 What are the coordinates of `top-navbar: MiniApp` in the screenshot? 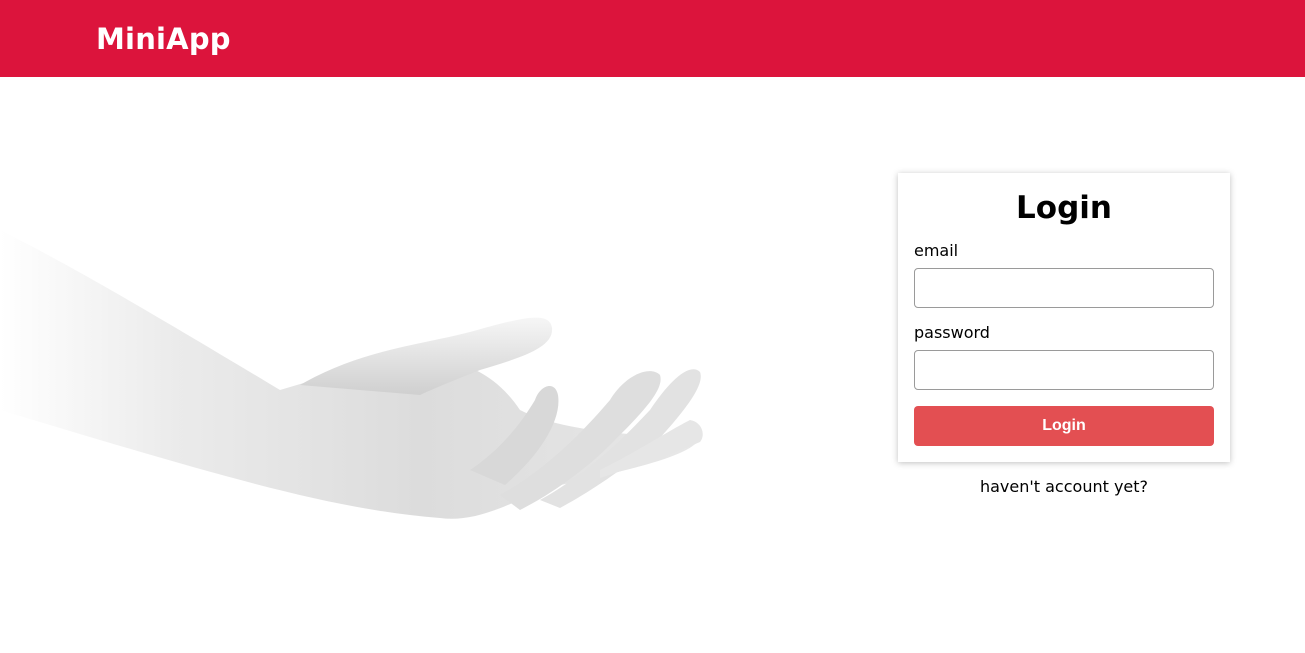 It's located at (652, 38).